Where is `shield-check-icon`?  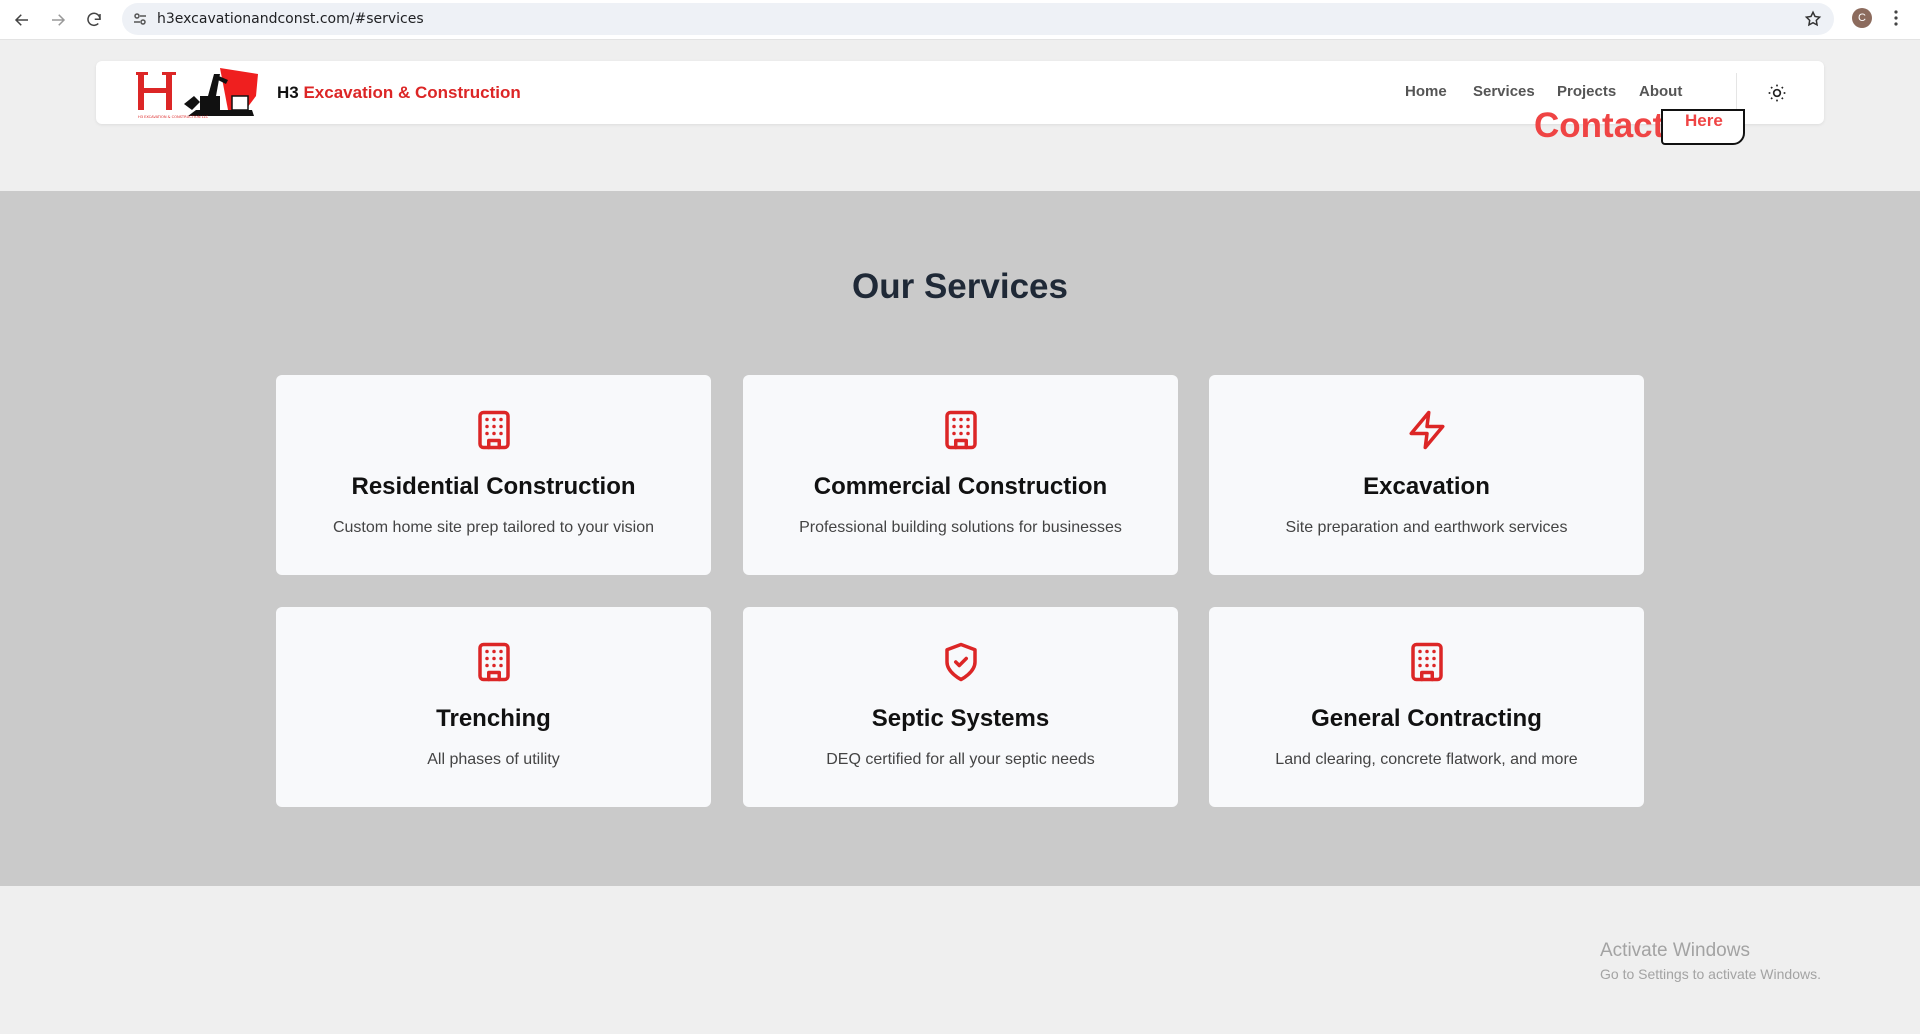
shield-check-icon is located at coordinates (961, 662).